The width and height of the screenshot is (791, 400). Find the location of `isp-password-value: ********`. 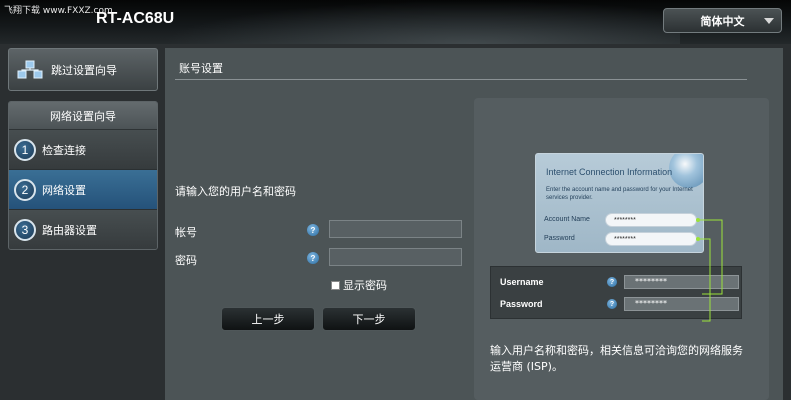

isp-password-value: ******** is located at coordinates (651, 239).